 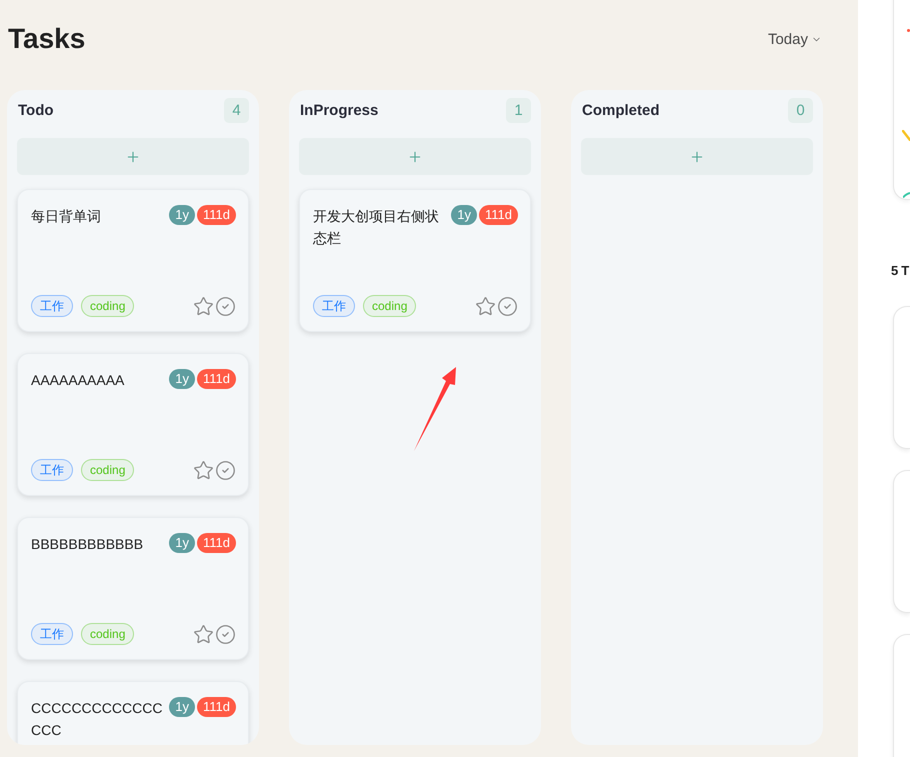 I want to click on task-card: 开发大创项目右侧状态栏 1y 111d 工作 coding, so click(x=415, y=260).